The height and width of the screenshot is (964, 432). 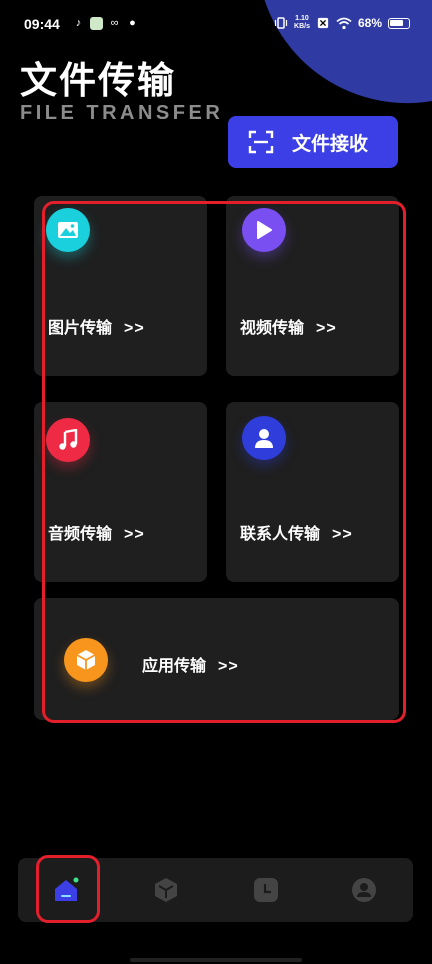 What do you see at coordinates (120, 492) in the screenshot?
I see `audio-transfer-card: 音频传输 >>` at bounding box center [120, 492].